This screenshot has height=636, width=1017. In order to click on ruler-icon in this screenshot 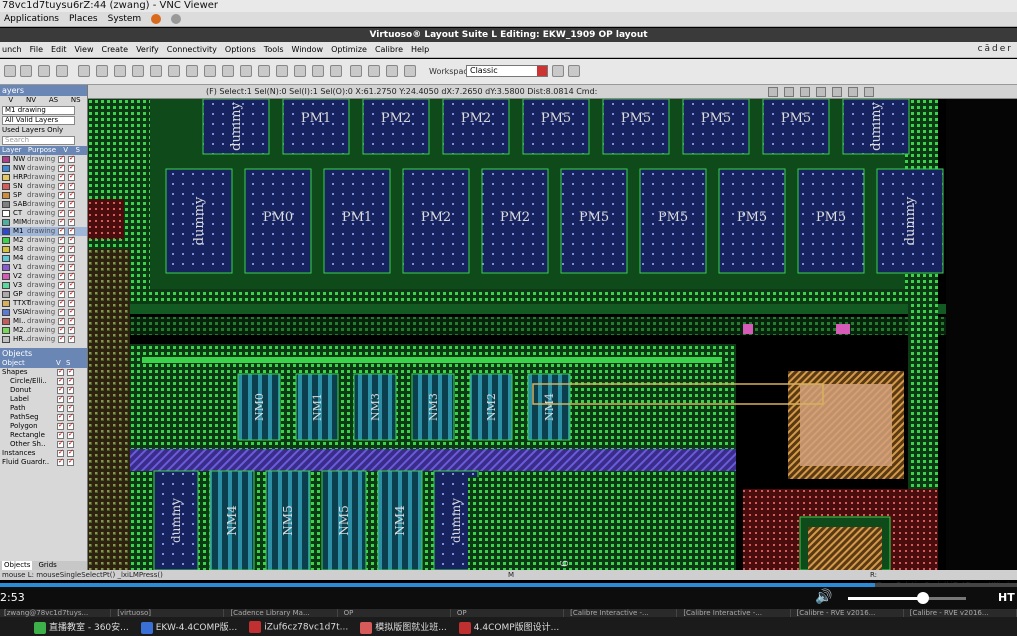, I will do `click(210, 71)`.